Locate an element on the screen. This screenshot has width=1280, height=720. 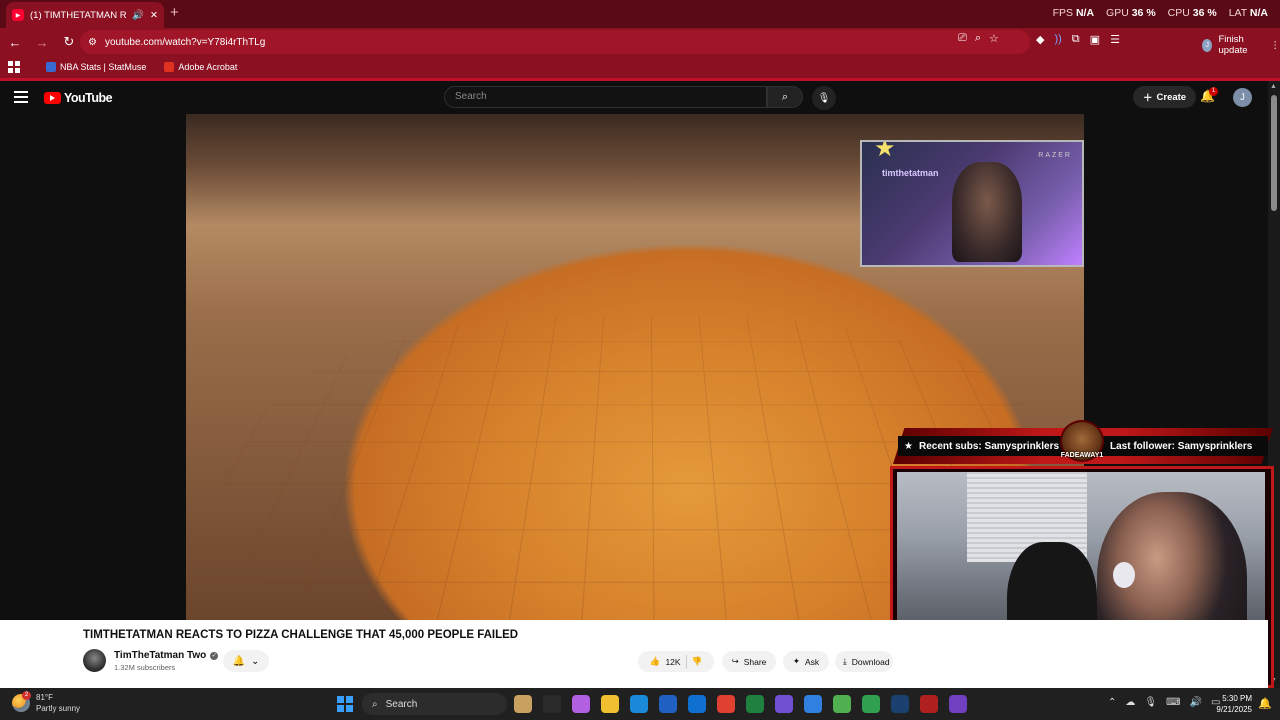
windows-start-icon is located at coordinates (345, 704).